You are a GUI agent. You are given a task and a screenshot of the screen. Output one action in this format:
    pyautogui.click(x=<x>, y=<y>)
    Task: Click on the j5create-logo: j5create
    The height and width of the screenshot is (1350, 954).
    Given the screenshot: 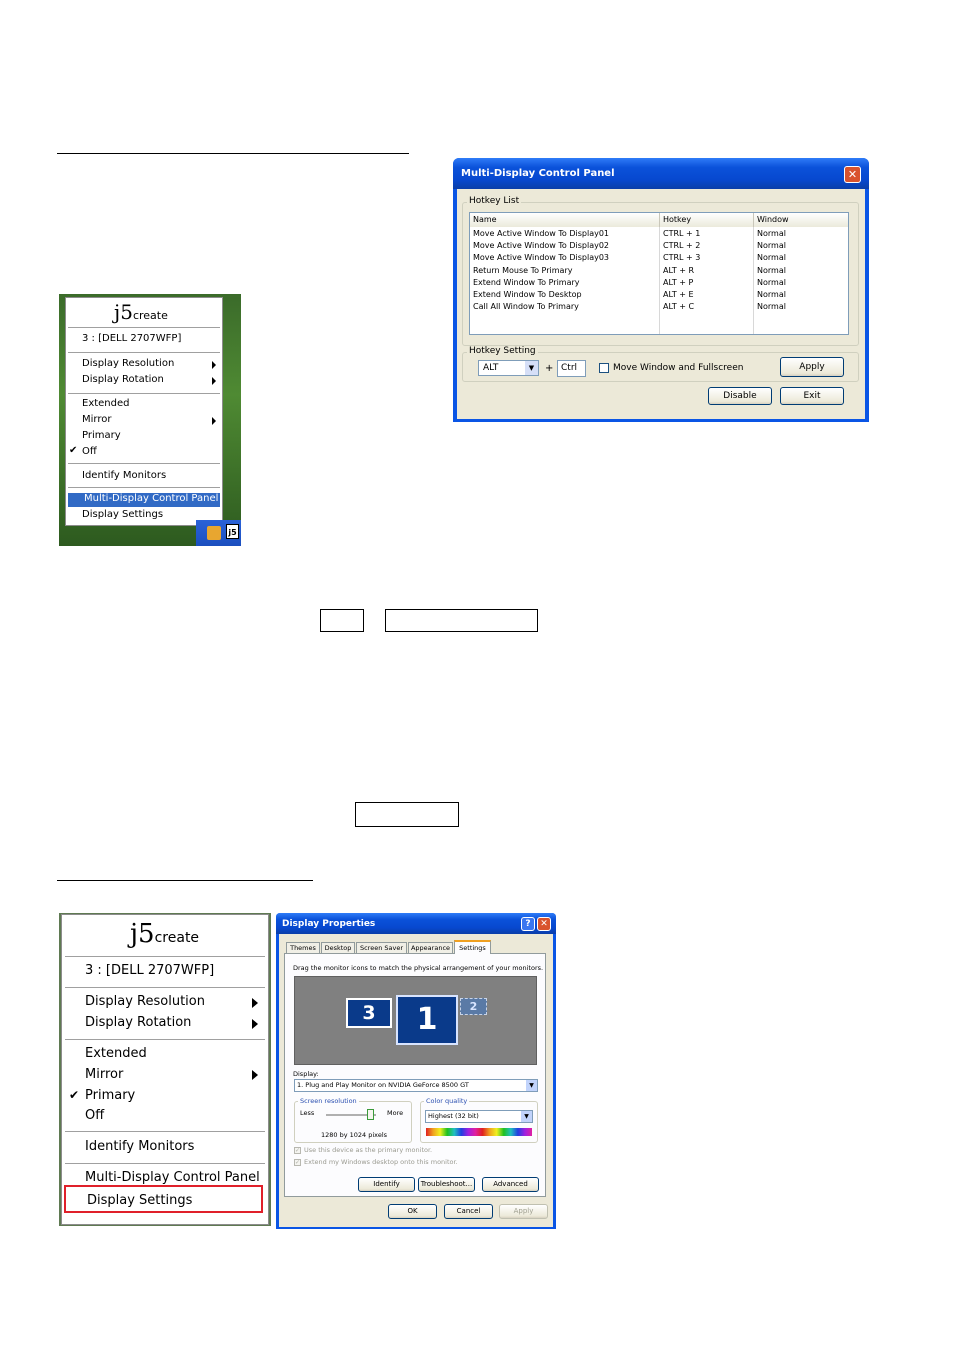 What is the action you would take?
    pyautogui.click(x=165, y=934)
    